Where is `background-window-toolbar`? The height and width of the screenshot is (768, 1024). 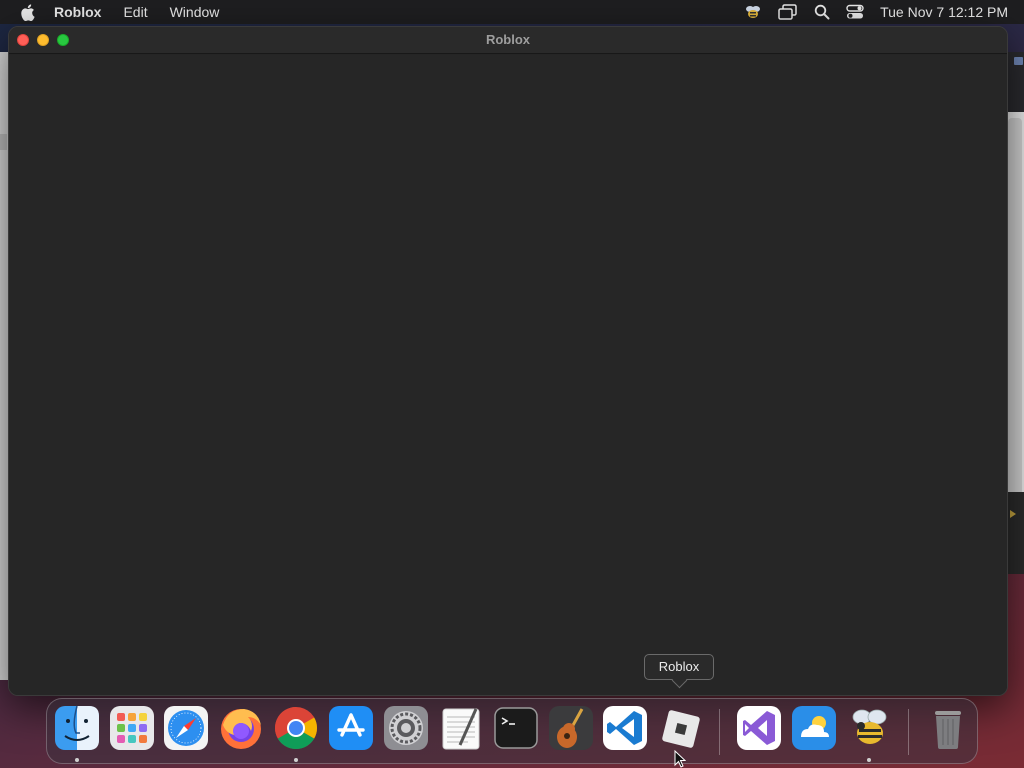 background-window-toolbar is located at coordinates (1015, 82).